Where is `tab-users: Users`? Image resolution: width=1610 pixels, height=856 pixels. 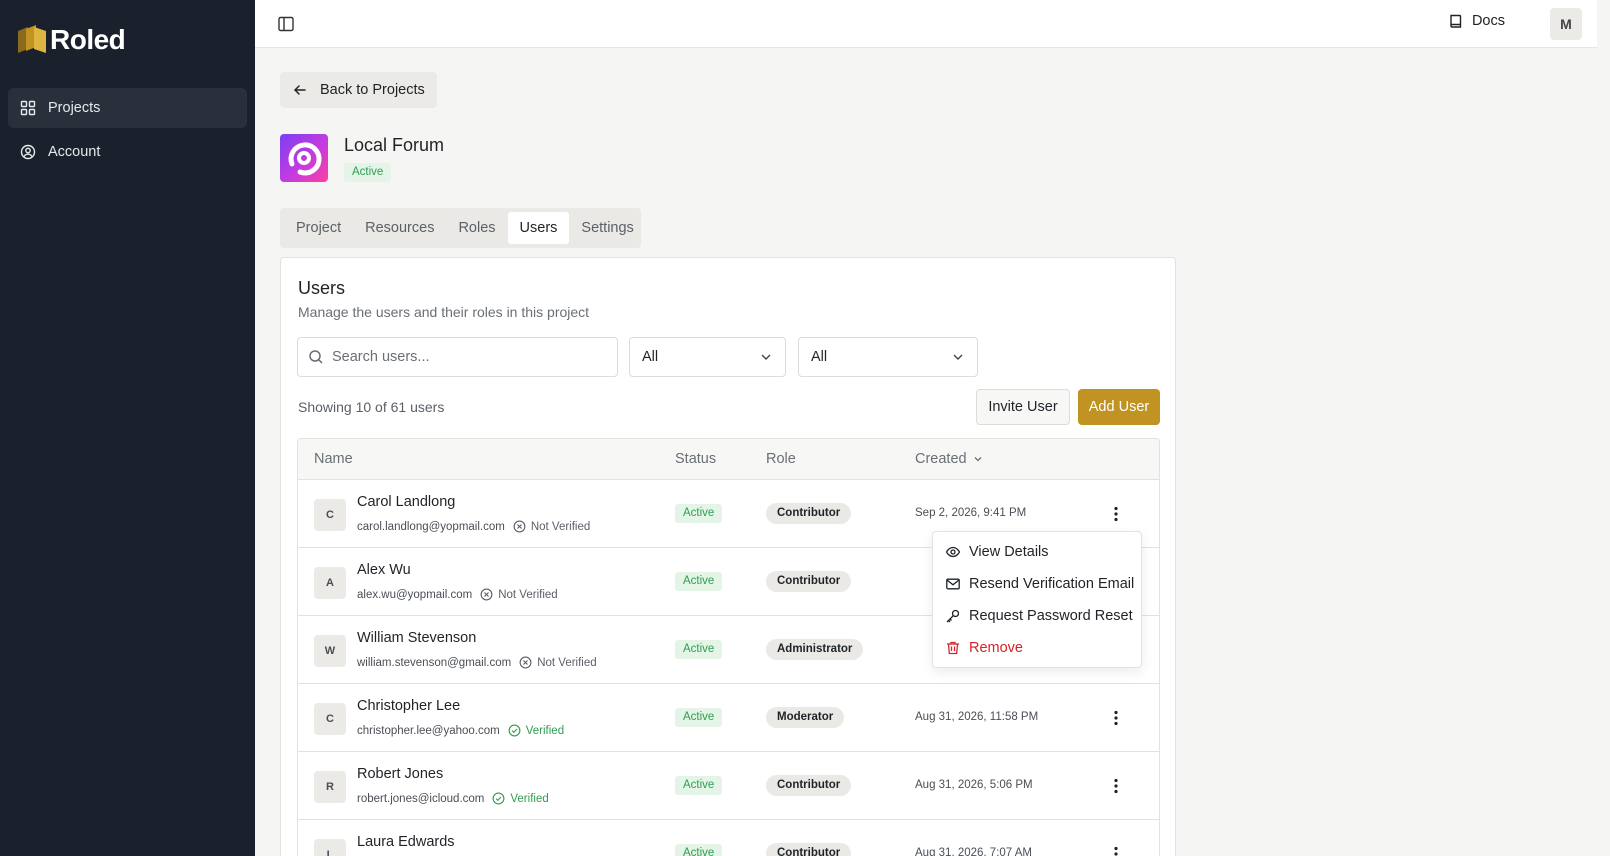
tab-users: Users is located at coordinates (538, 228).